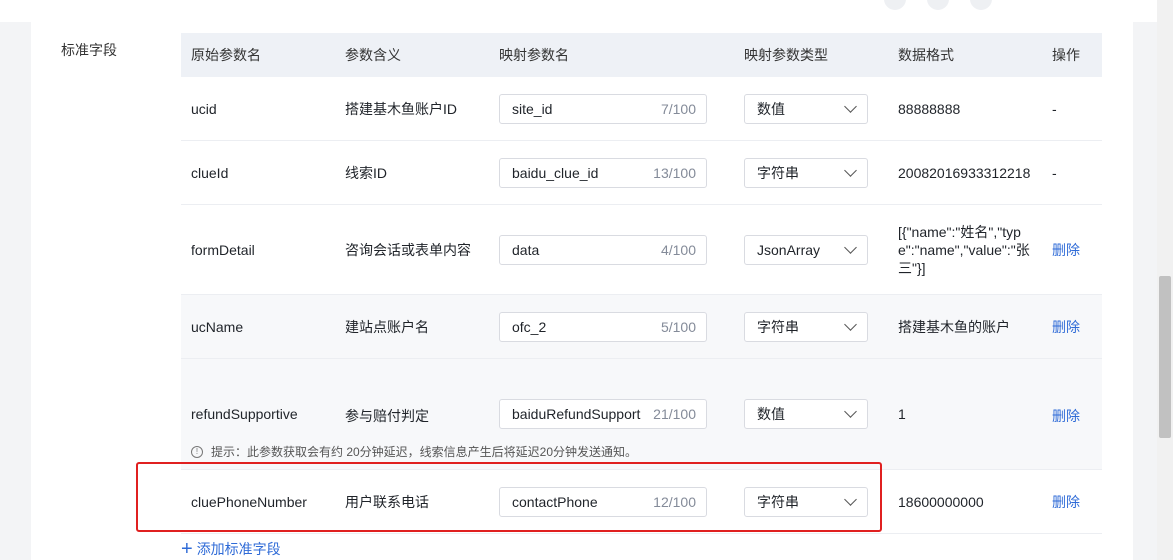 The image size is (1173, 560). What do you see at coordinates (954, 326) in the screenshot?
I see `data-format: 搭建基木鱼的账户` at bounding box center [954, 326].